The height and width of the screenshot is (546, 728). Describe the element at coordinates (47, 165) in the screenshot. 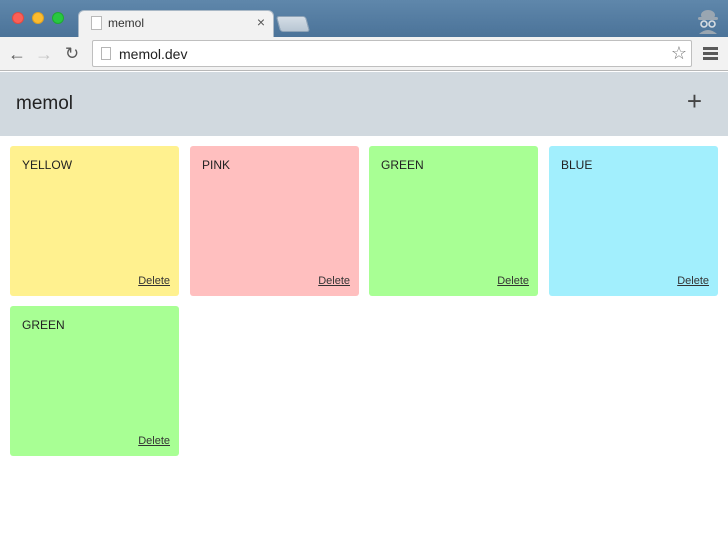

I see `note-text: YELLOW` at that location.